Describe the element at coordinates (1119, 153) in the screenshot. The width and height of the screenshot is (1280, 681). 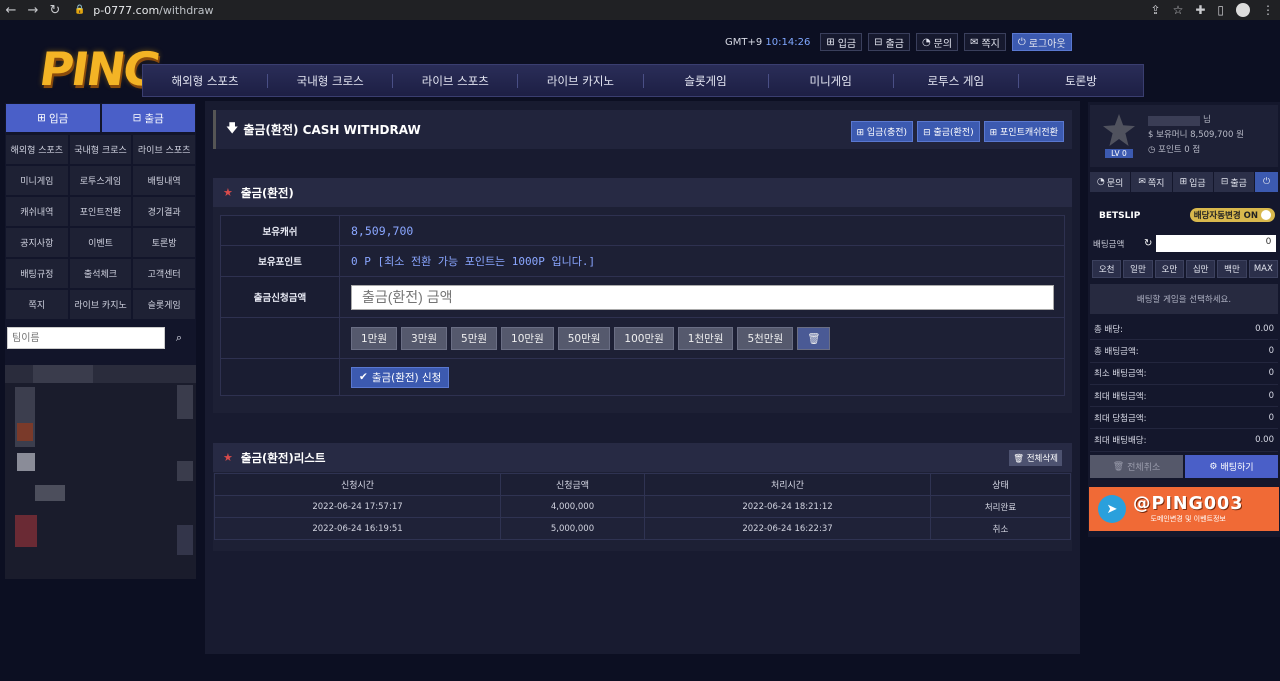
I see `level-badge: LV 0` at that location.